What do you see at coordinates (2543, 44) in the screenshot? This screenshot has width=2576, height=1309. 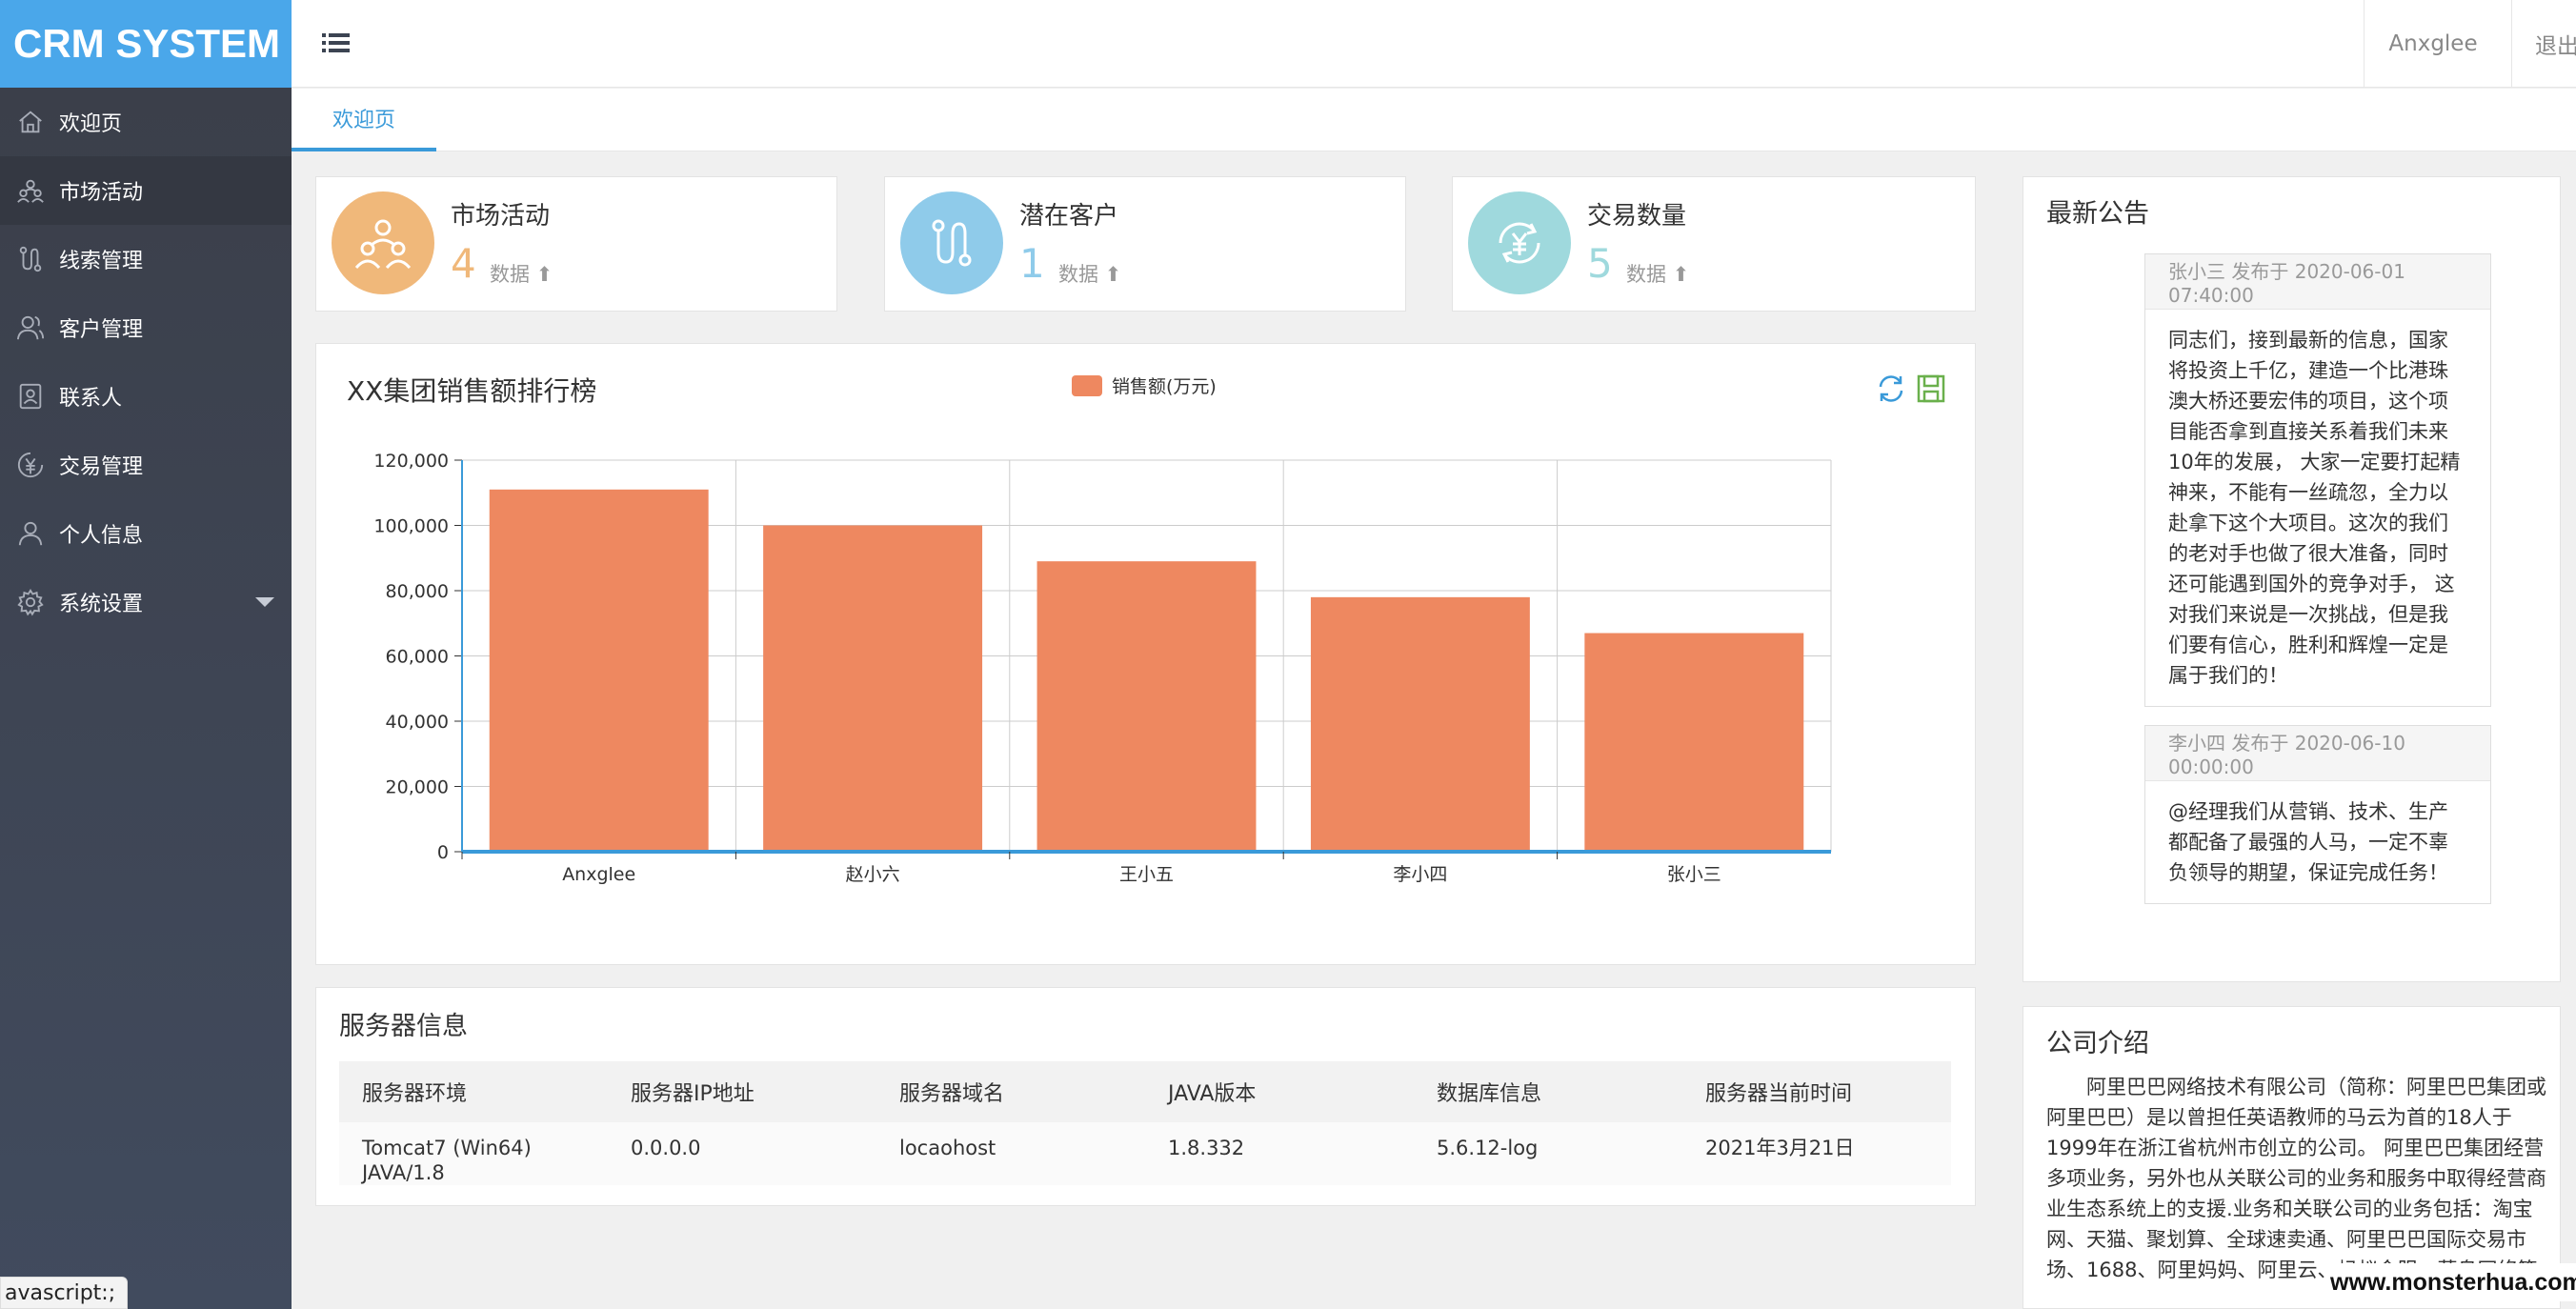 I see `logout-link: 退出` at bounding box center [2543, 44].